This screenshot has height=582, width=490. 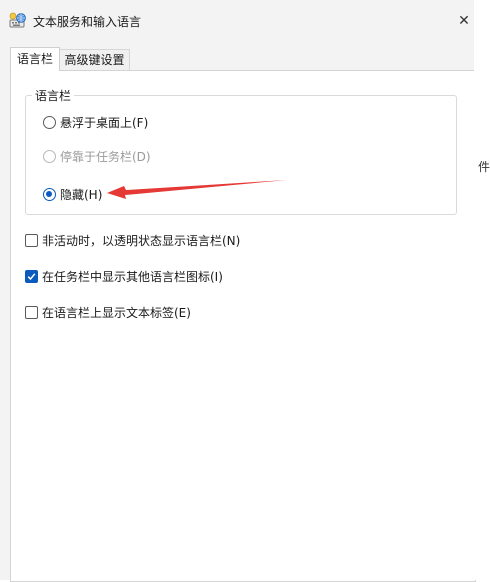 I want to click on checkmark-icon, so click(x=31, y=276).